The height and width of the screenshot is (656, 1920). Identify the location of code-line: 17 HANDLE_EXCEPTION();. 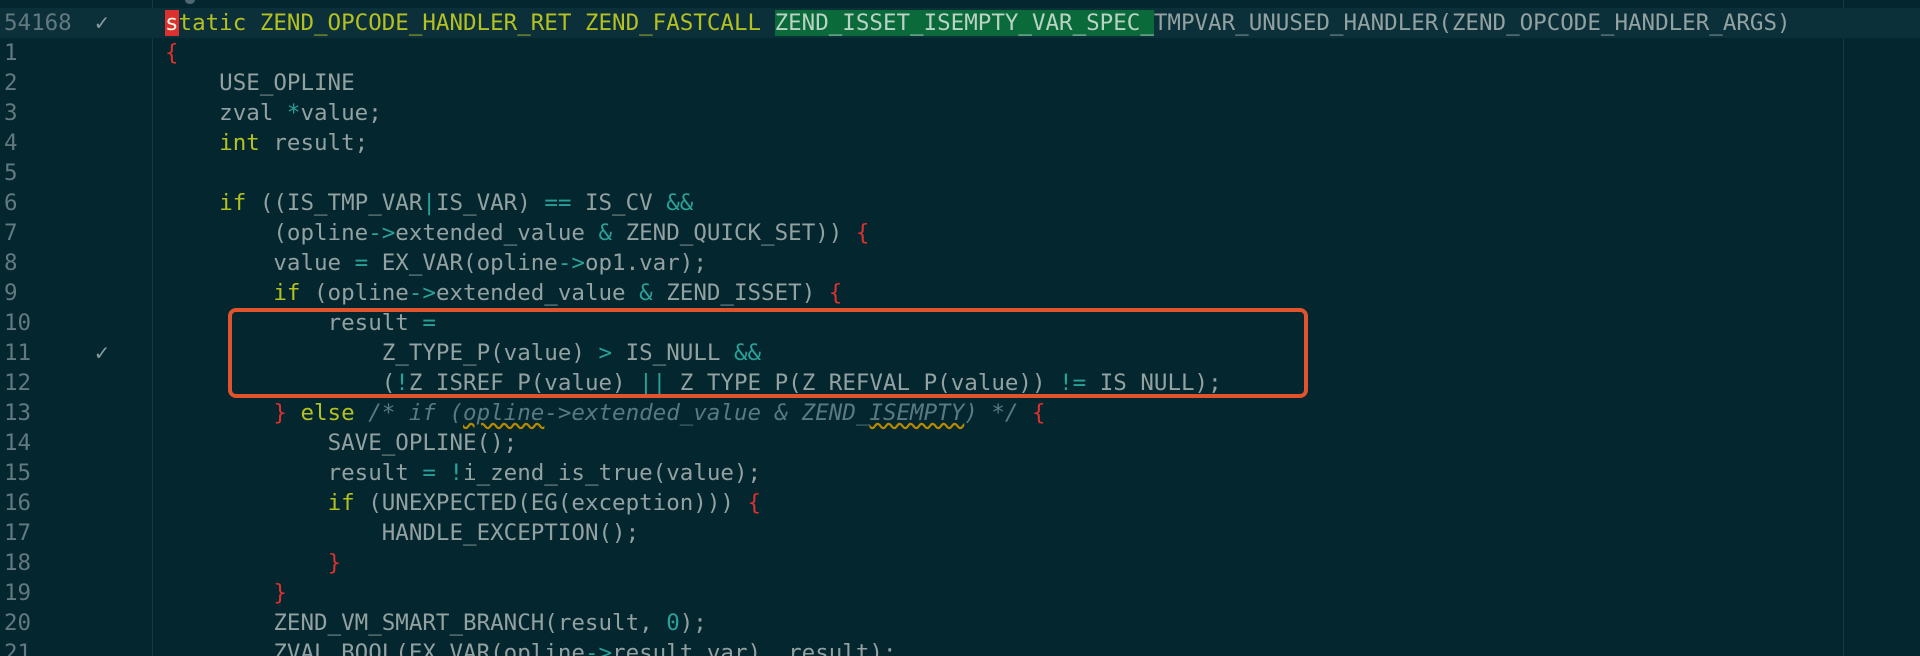
(960, 533).